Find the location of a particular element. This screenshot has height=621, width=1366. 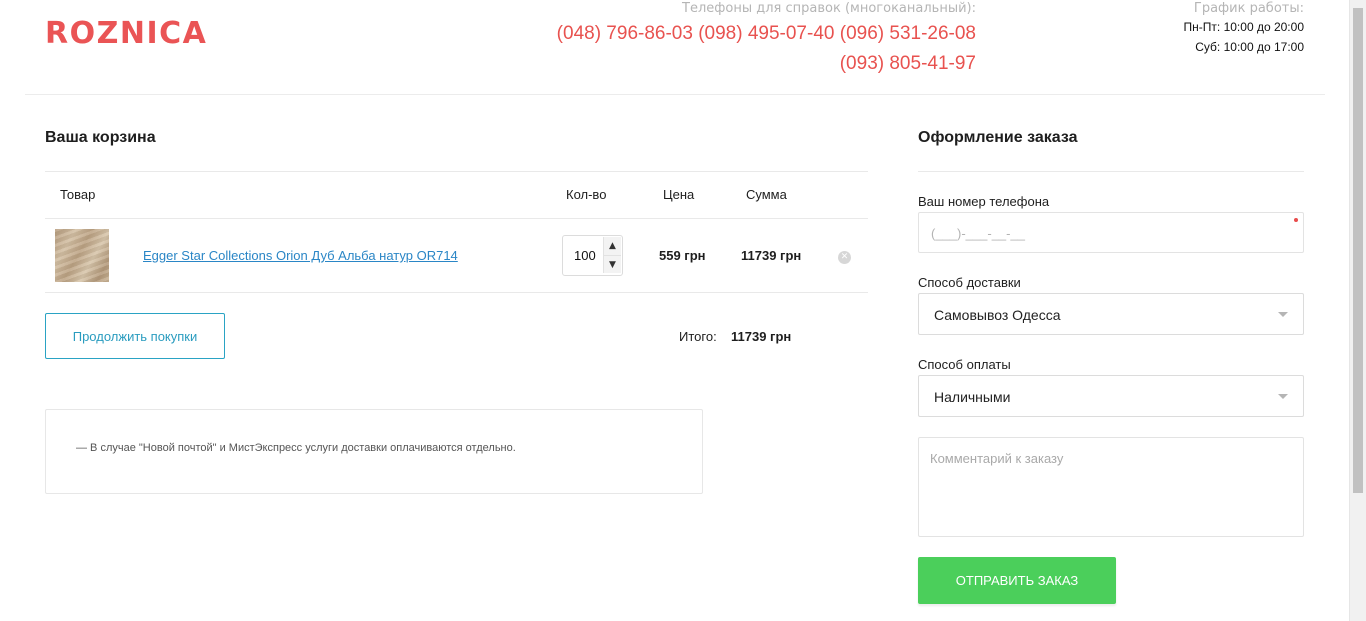

order-title: Оформление заказа is located at coordinates (998, 137).